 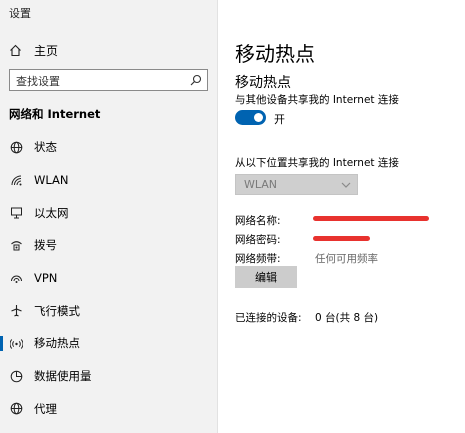 I want to click on network-name-row: 网络名称:, so click(x=275, y=220).